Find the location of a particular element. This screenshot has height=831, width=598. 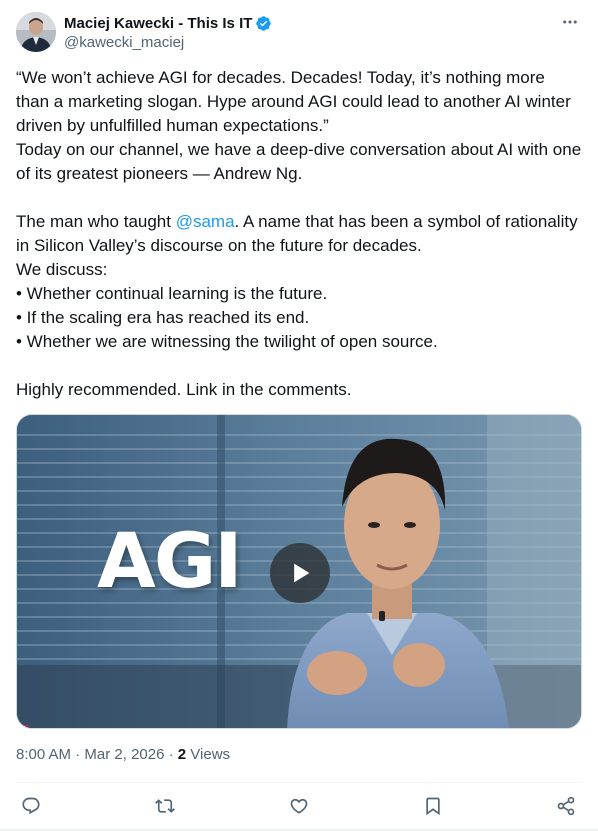

avatar is located at coordinates (36, 32).